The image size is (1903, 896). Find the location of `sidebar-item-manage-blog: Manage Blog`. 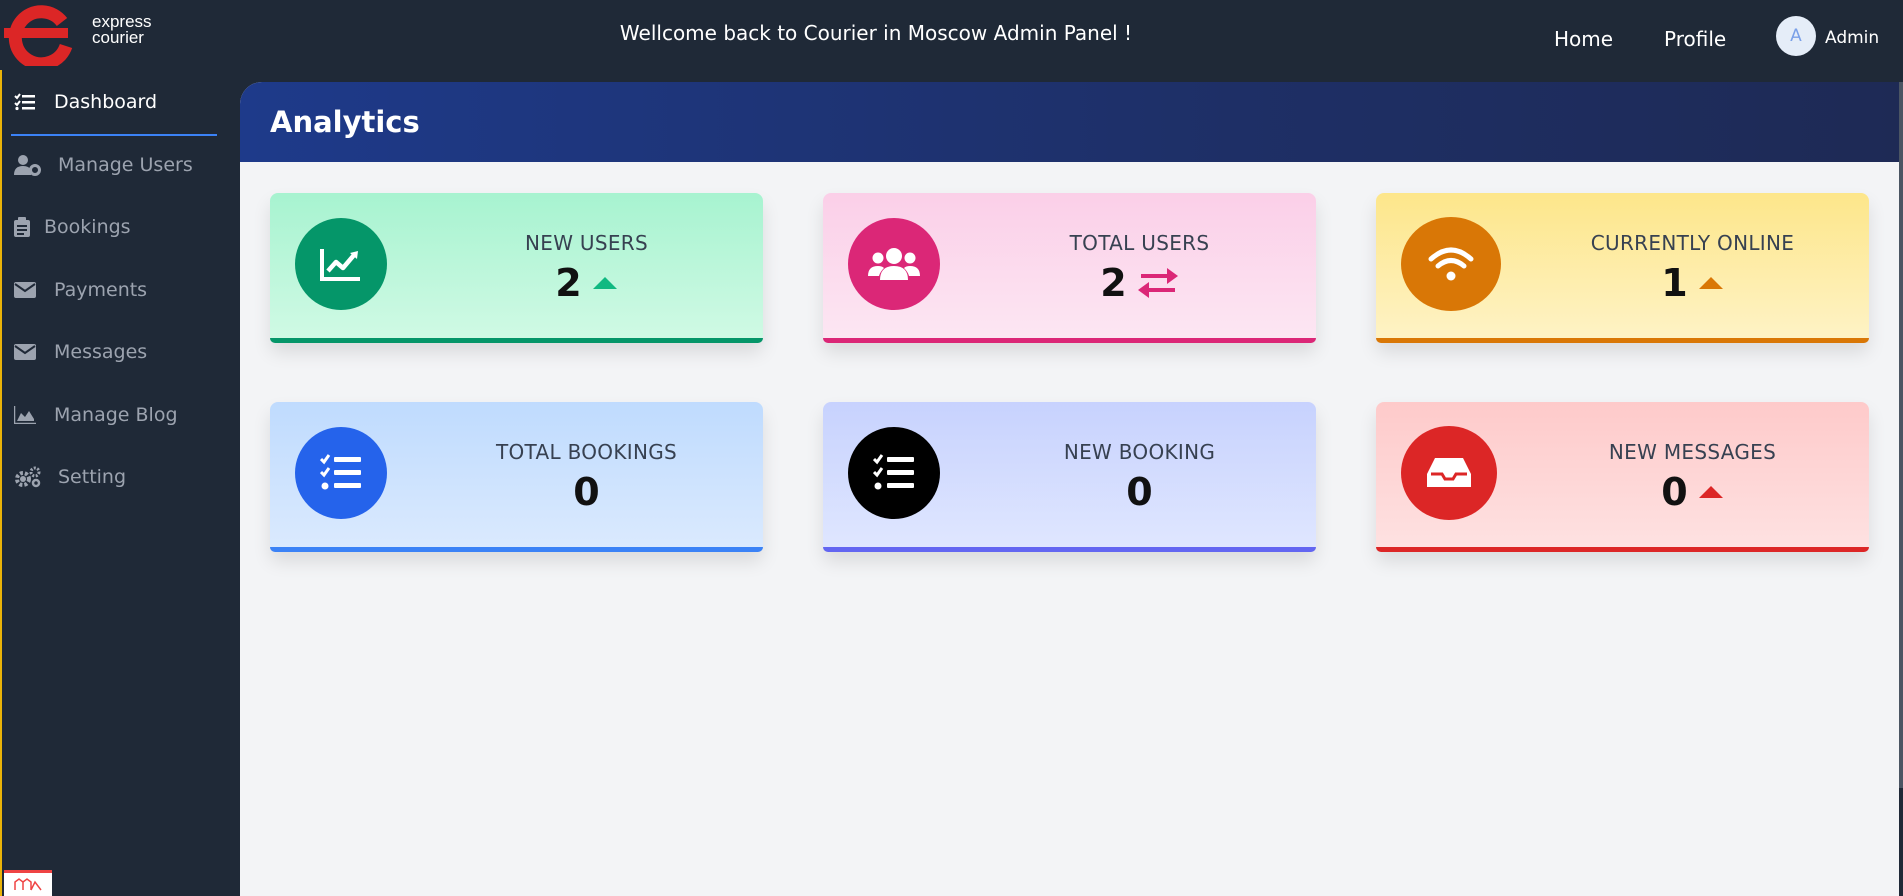

sidebar-item-manage-blog: Manage Blog is located at coordinates (96, 415).